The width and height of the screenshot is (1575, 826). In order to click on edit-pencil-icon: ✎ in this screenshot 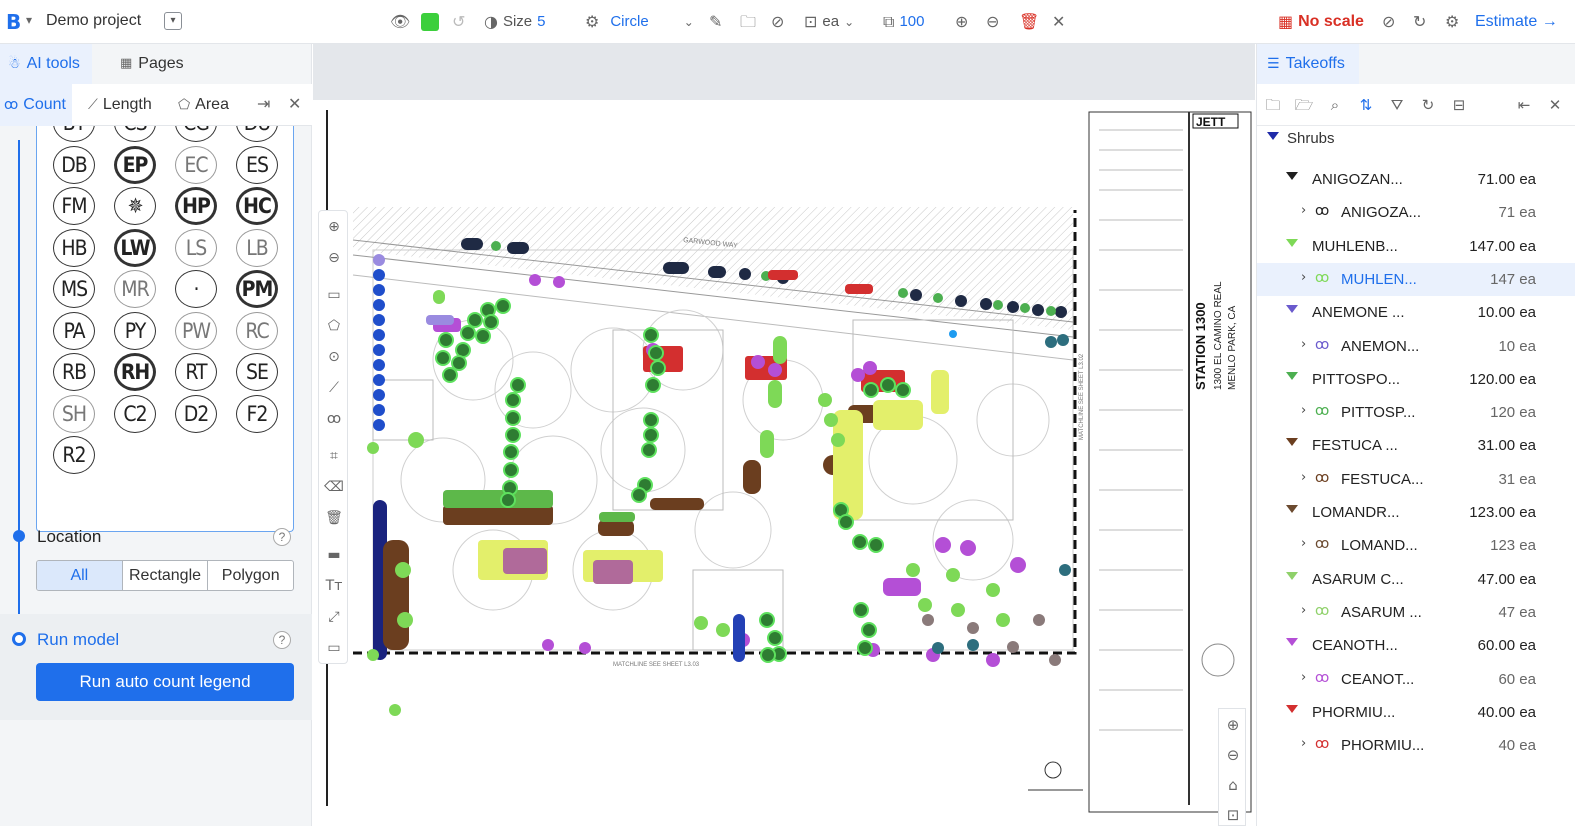, I will do `click(715, 22)`.